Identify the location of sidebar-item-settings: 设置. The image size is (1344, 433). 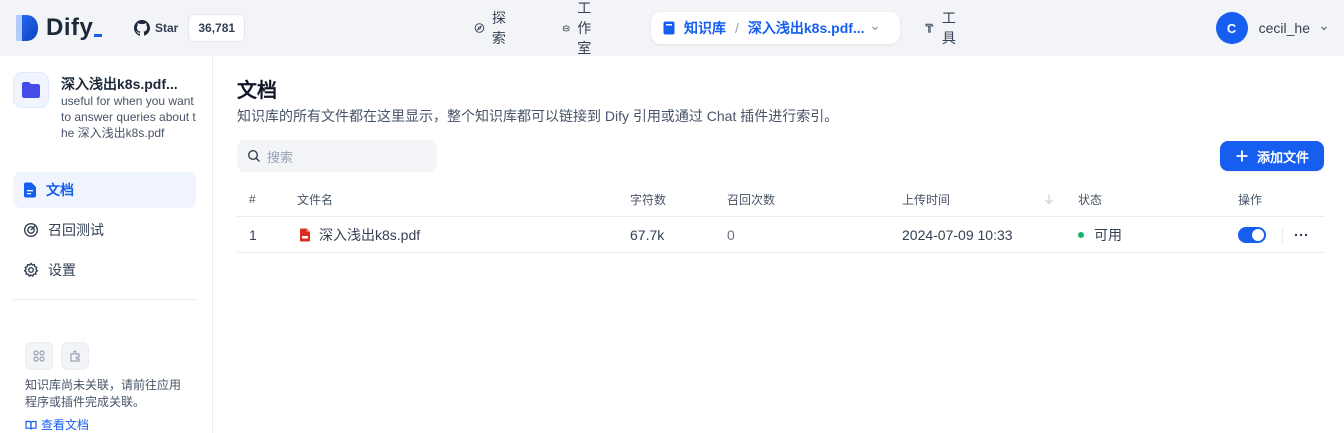
(104, 270).